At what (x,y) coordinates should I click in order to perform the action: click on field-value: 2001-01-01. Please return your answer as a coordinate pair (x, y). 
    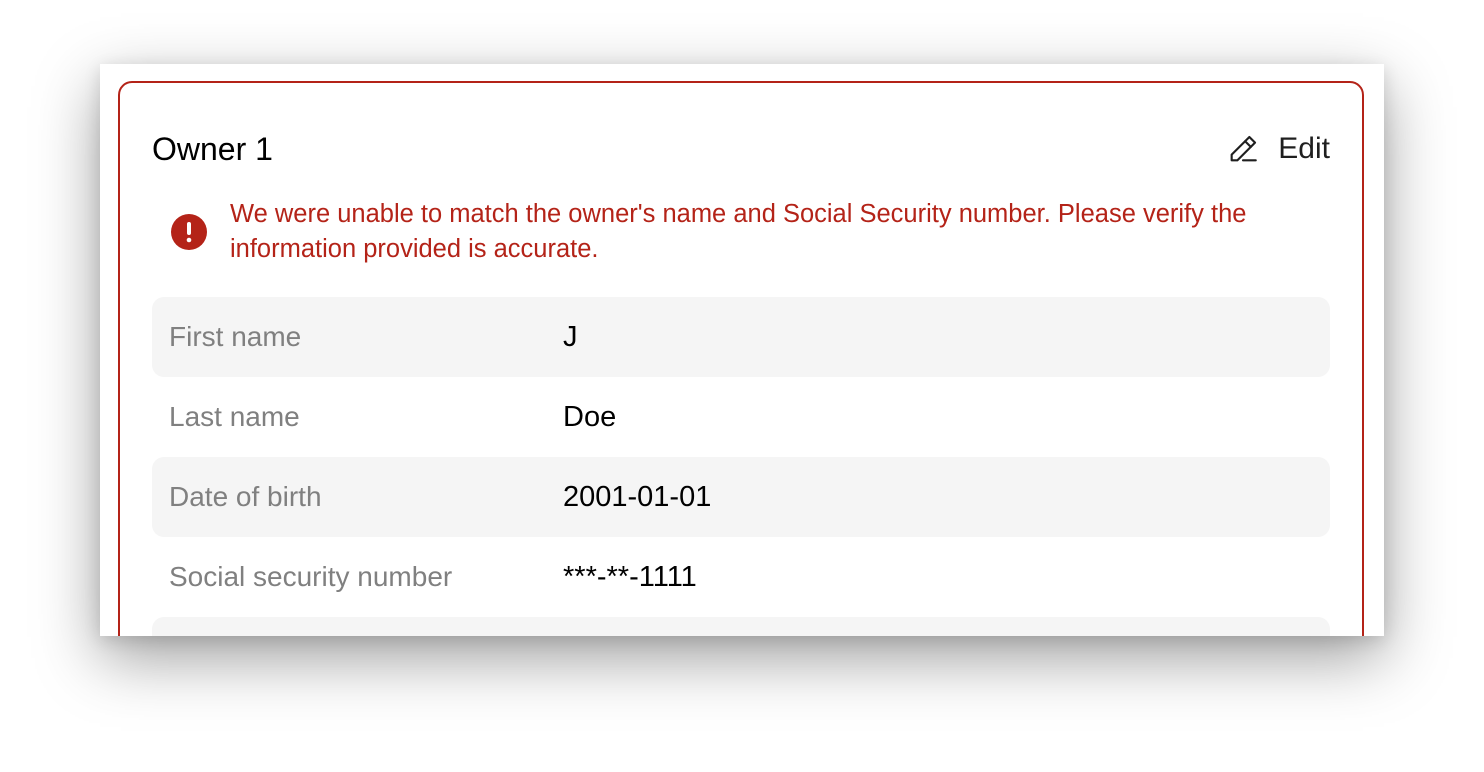
    Looking at the image, I should click on (637, 497).